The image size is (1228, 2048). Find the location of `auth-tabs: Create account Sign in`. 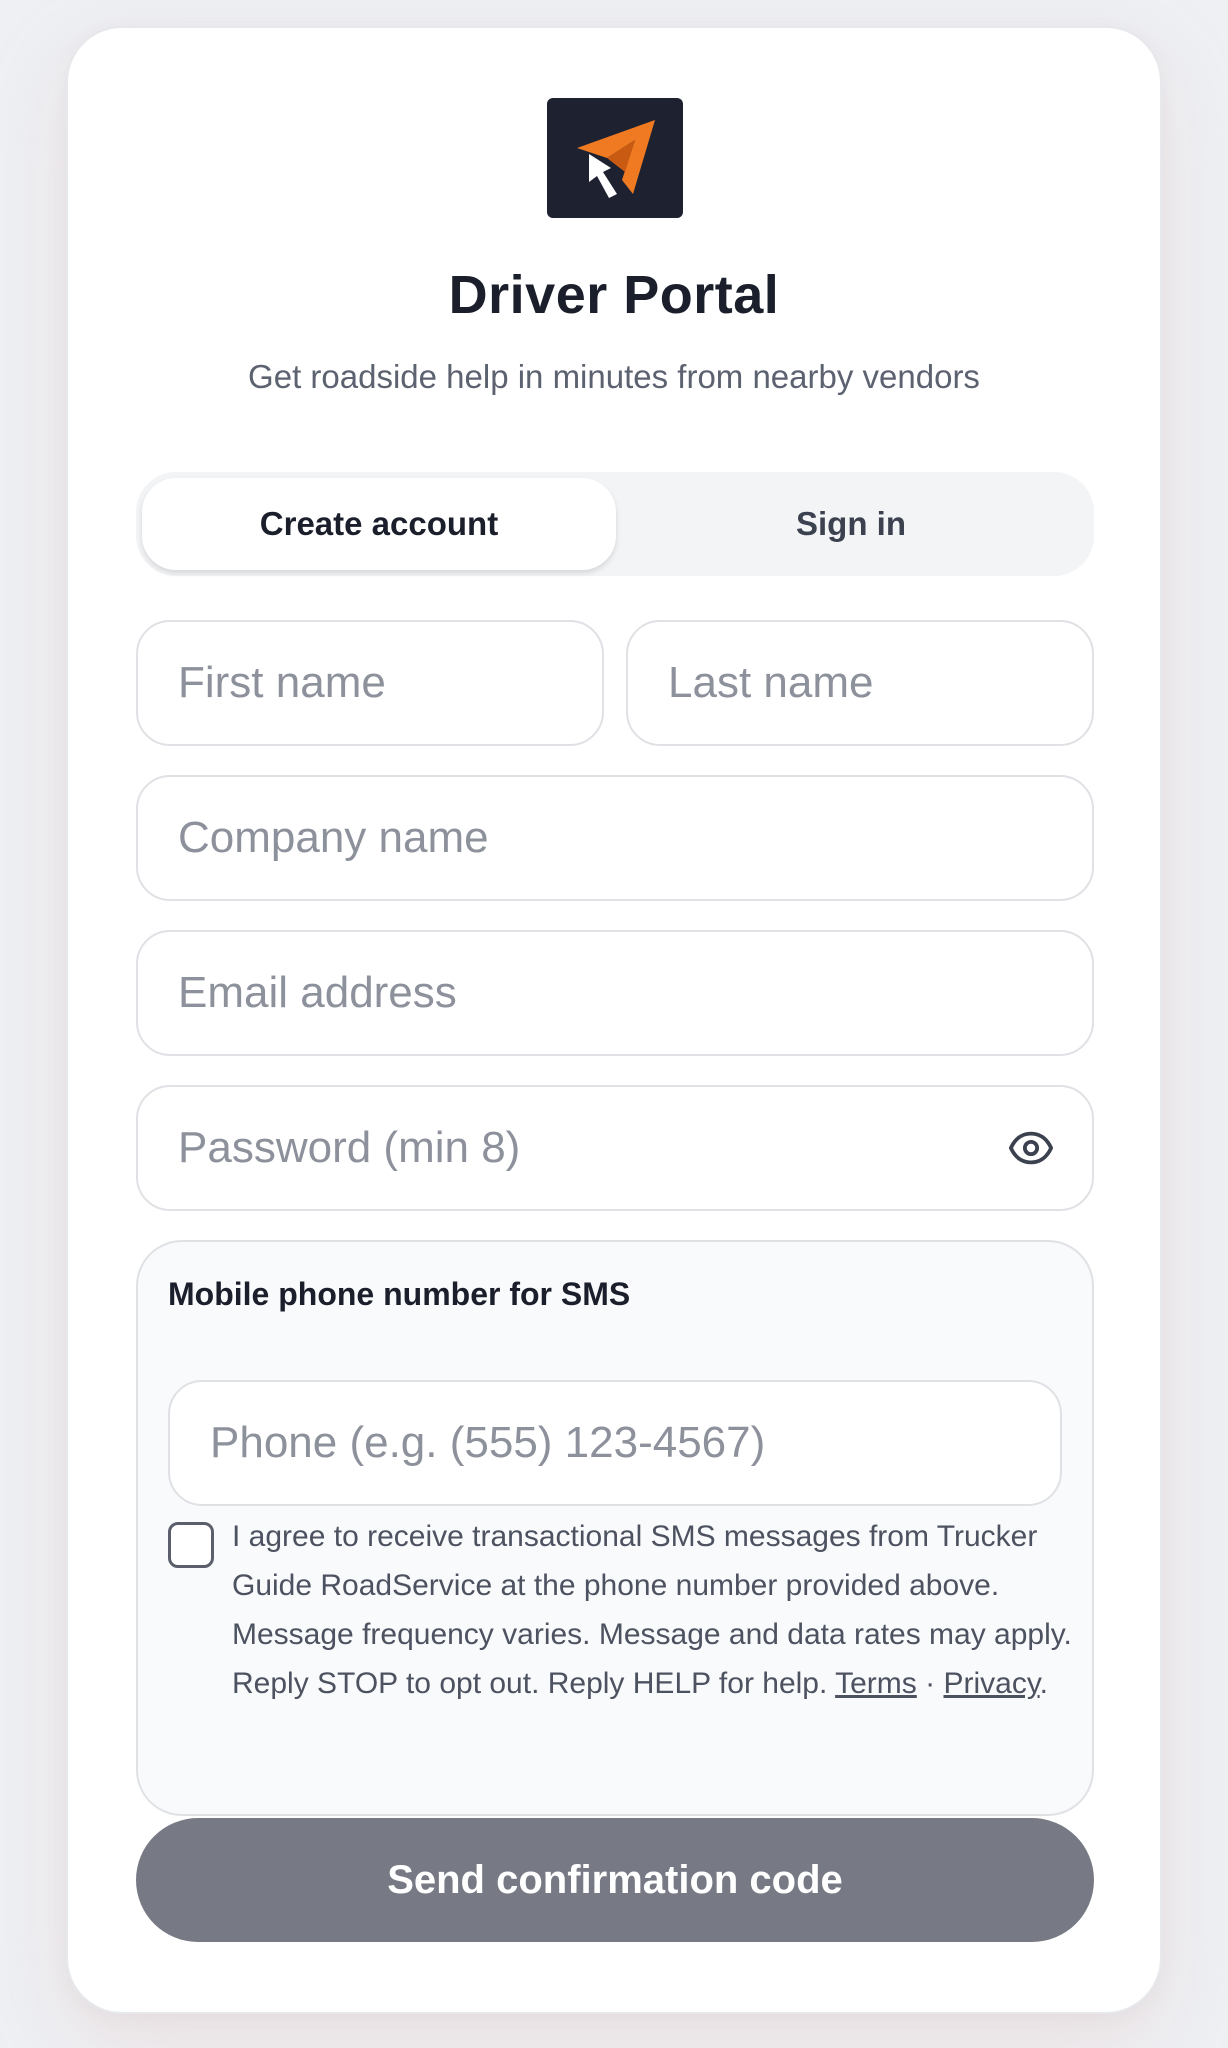

auth-tabs: Create account Sign in is located at coordinates (615, 524).